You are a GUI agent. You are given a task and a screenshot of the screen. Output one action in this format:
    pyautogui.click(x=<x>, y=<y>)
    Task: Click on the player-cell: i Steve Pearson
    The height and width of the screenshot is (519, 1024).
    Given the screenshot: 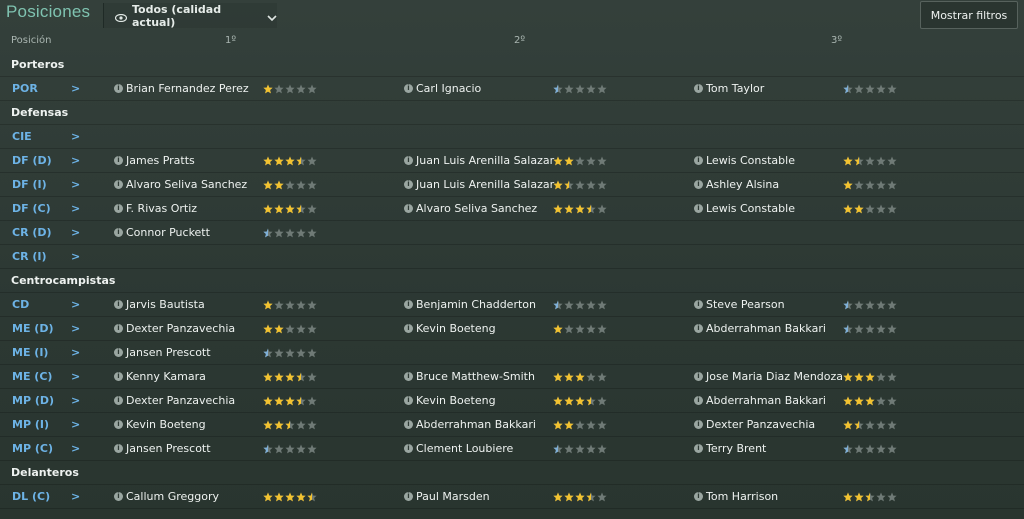 What is the action you would take?
    pyautogui.click(x=739, y=304)
    